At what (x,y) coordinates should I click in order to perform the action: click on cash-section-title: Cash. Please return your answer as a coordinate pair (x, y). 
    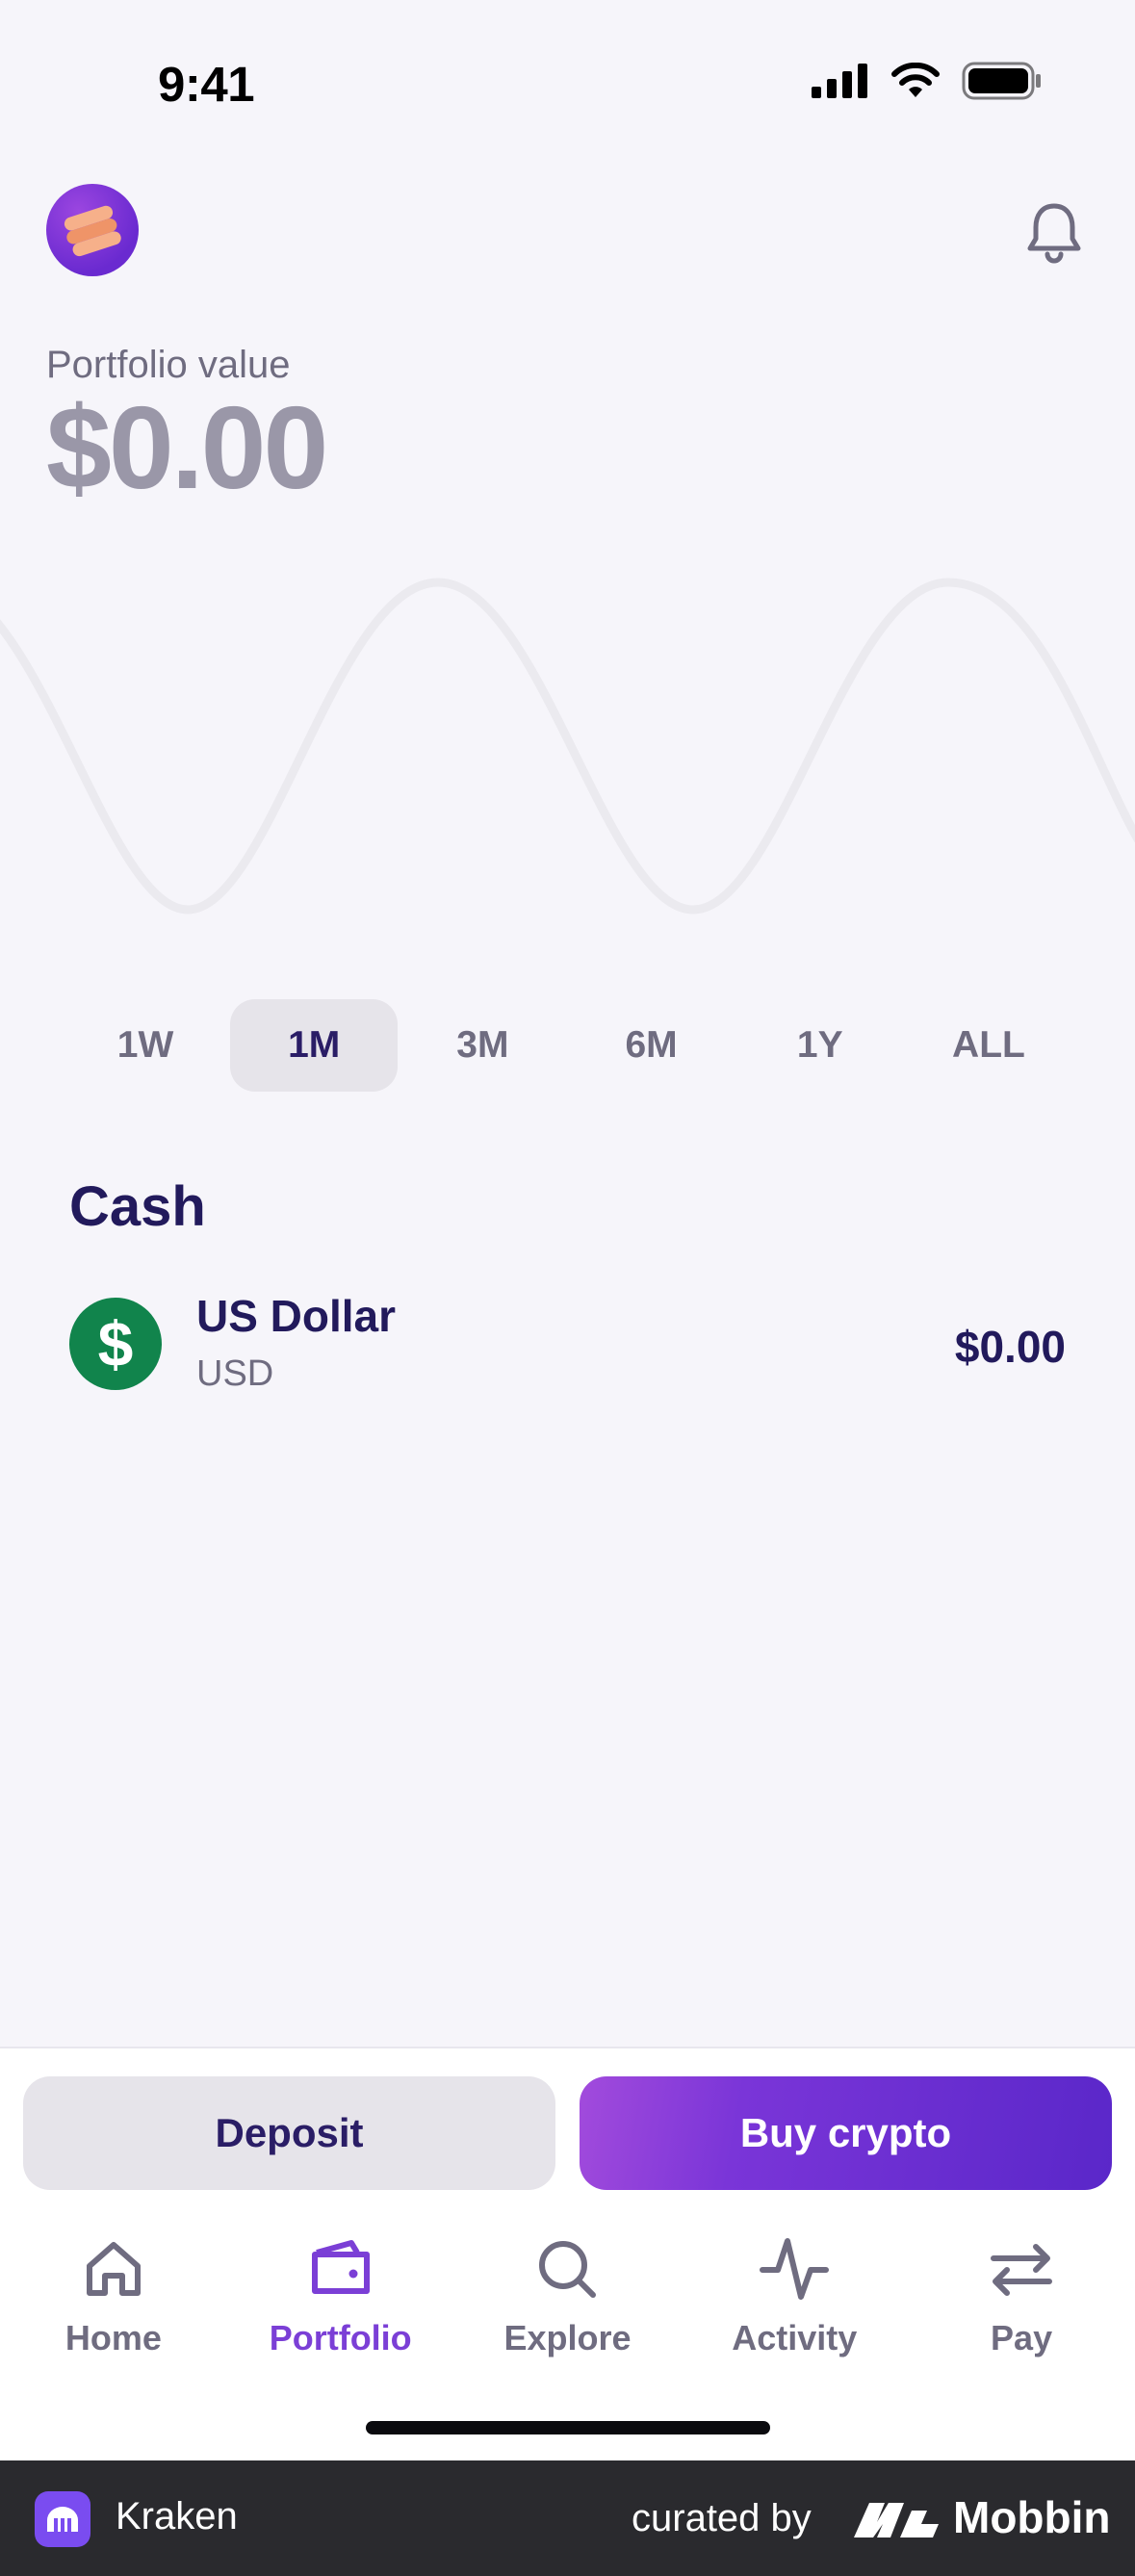
    Looking at the image, I should click on (137, 1206).